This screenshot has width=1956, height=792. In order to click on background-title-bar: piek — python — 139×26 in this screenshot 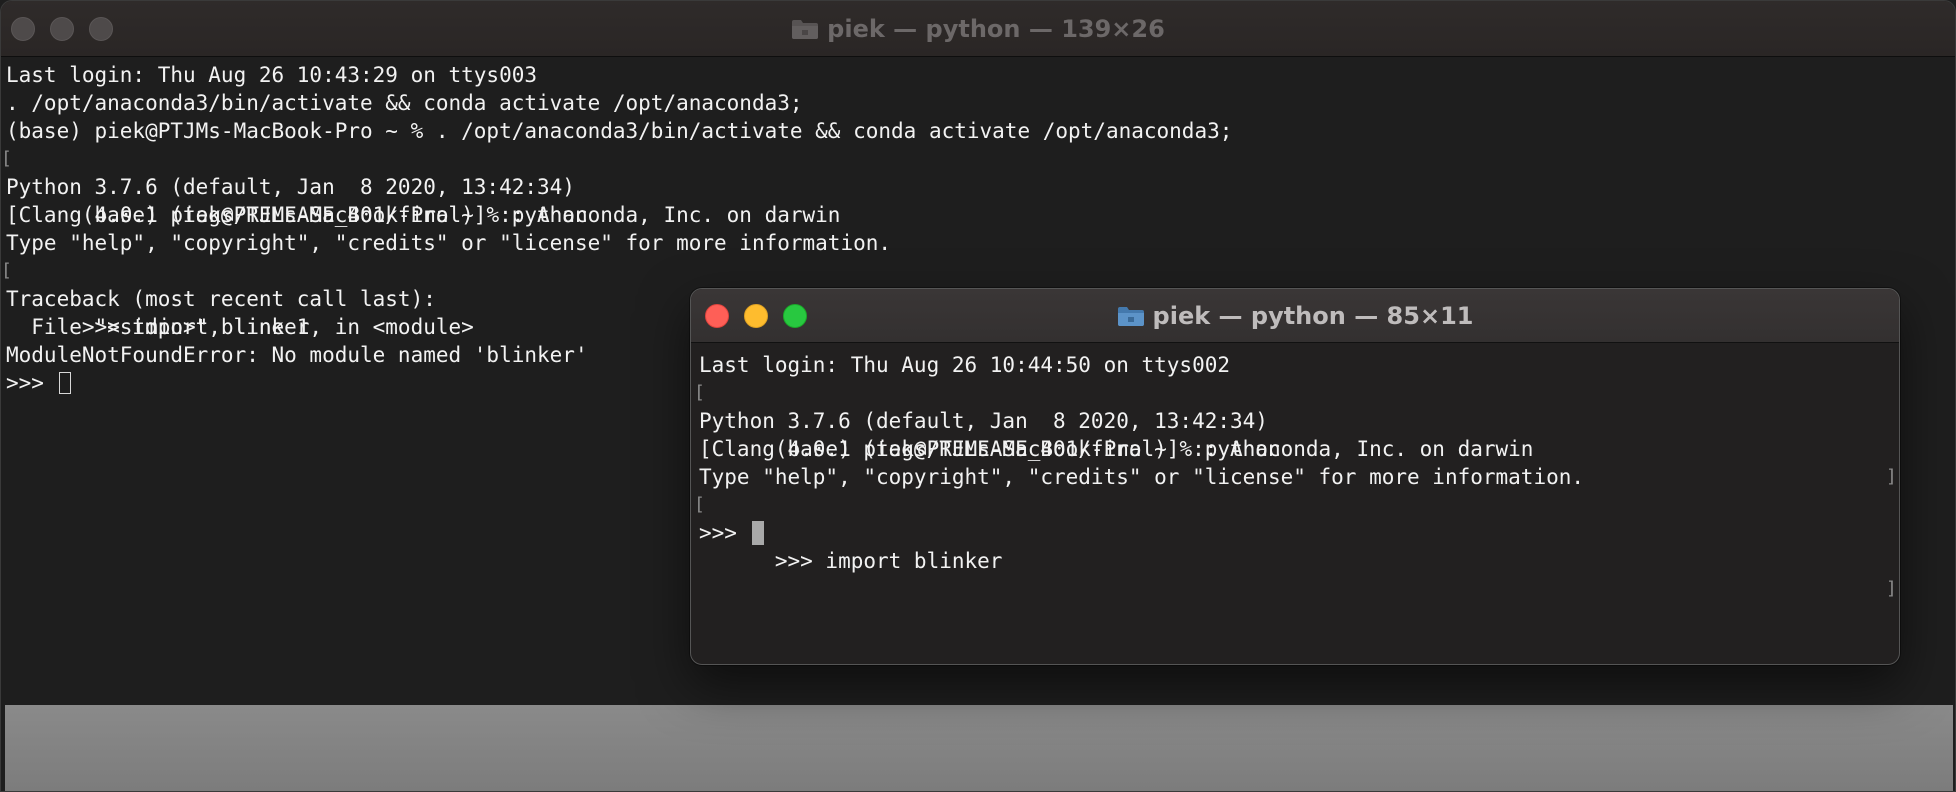, I will do `click(978, 29)`.